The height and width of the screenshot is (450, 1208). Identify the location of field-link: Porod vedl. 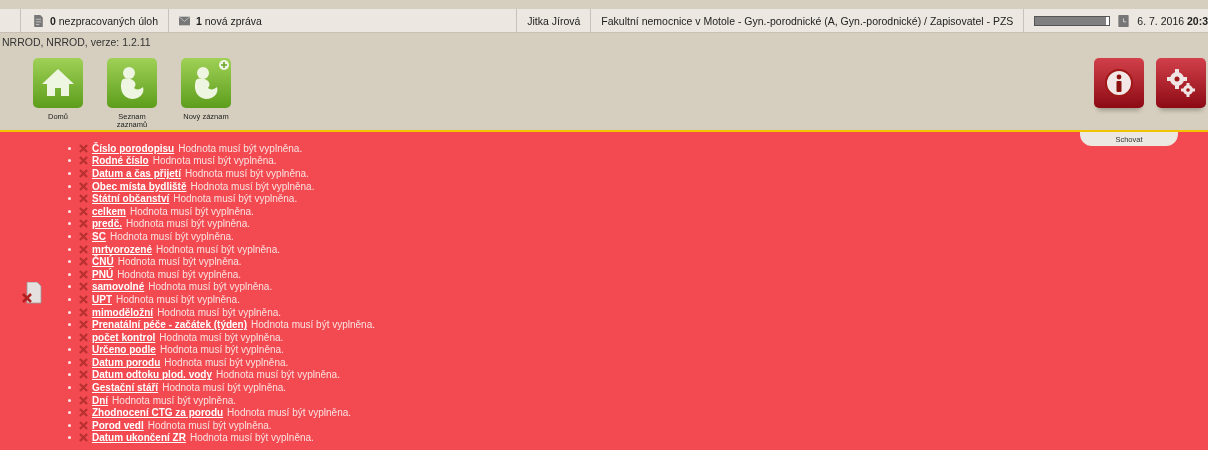
(118, 425).